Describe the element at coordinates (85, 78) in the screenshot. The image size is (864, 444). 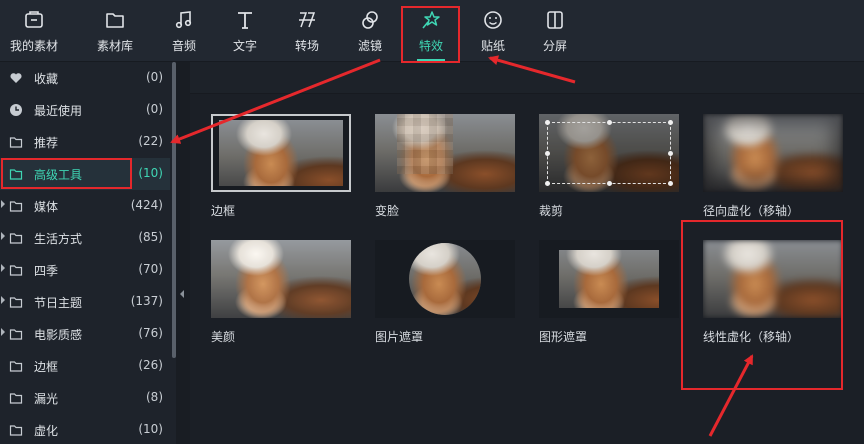
I see `sidebar-item-favorites: 收藏 (0)` at that location.